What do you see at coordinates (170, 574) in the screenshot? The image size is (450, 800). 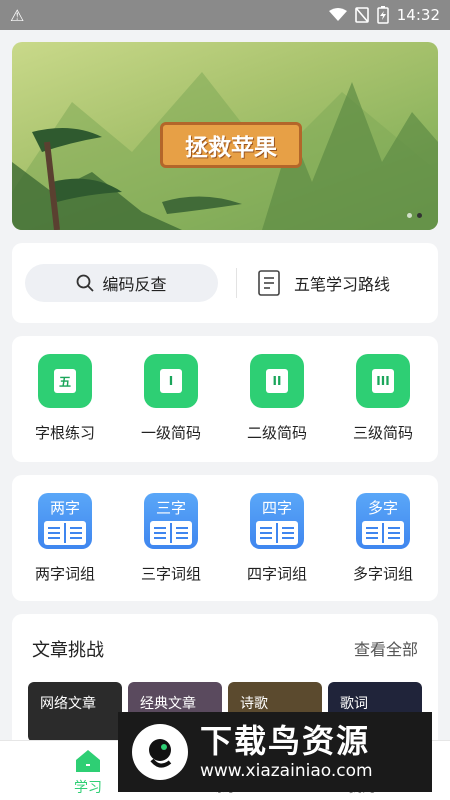 I see `grid-item-label: 三字词组` at bounding box center [170, 574].